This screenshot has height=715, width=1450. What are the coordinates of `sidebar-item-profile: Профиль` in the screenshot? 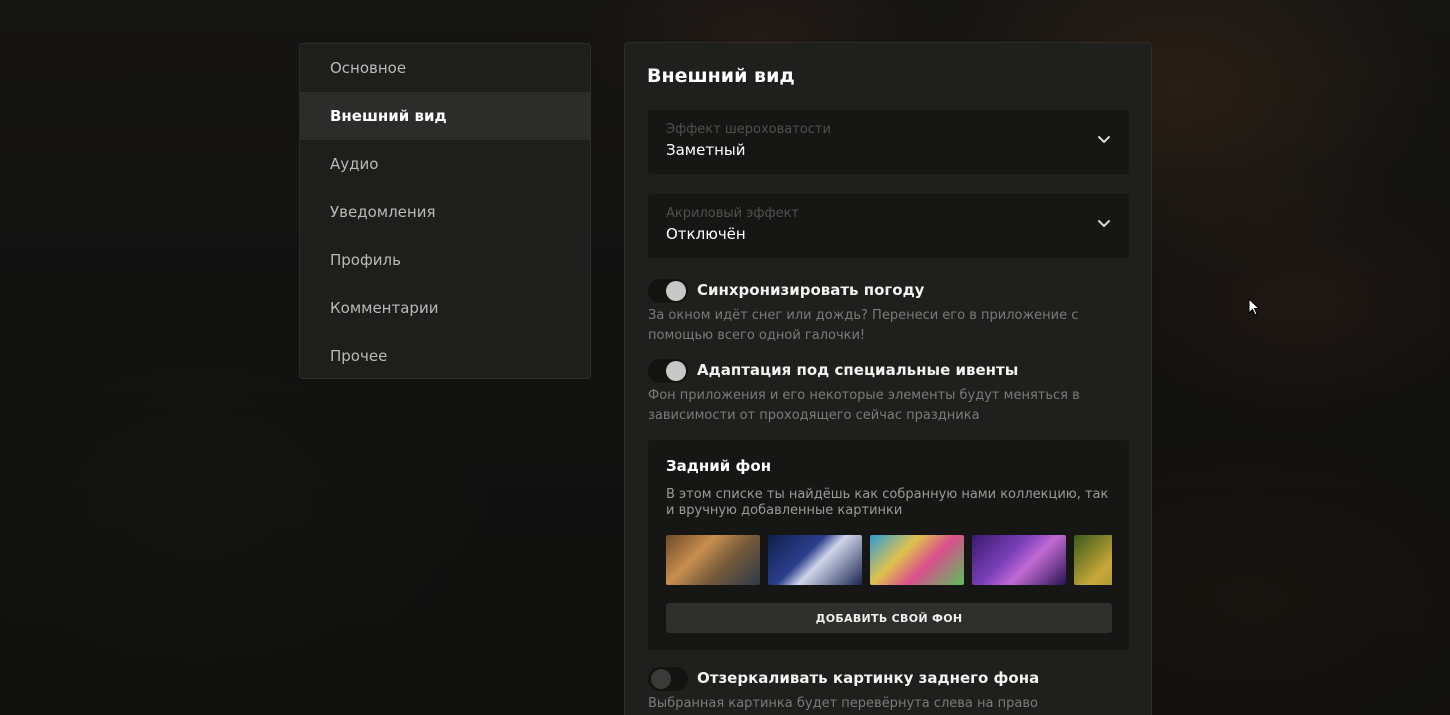 It's located at (445, 260).